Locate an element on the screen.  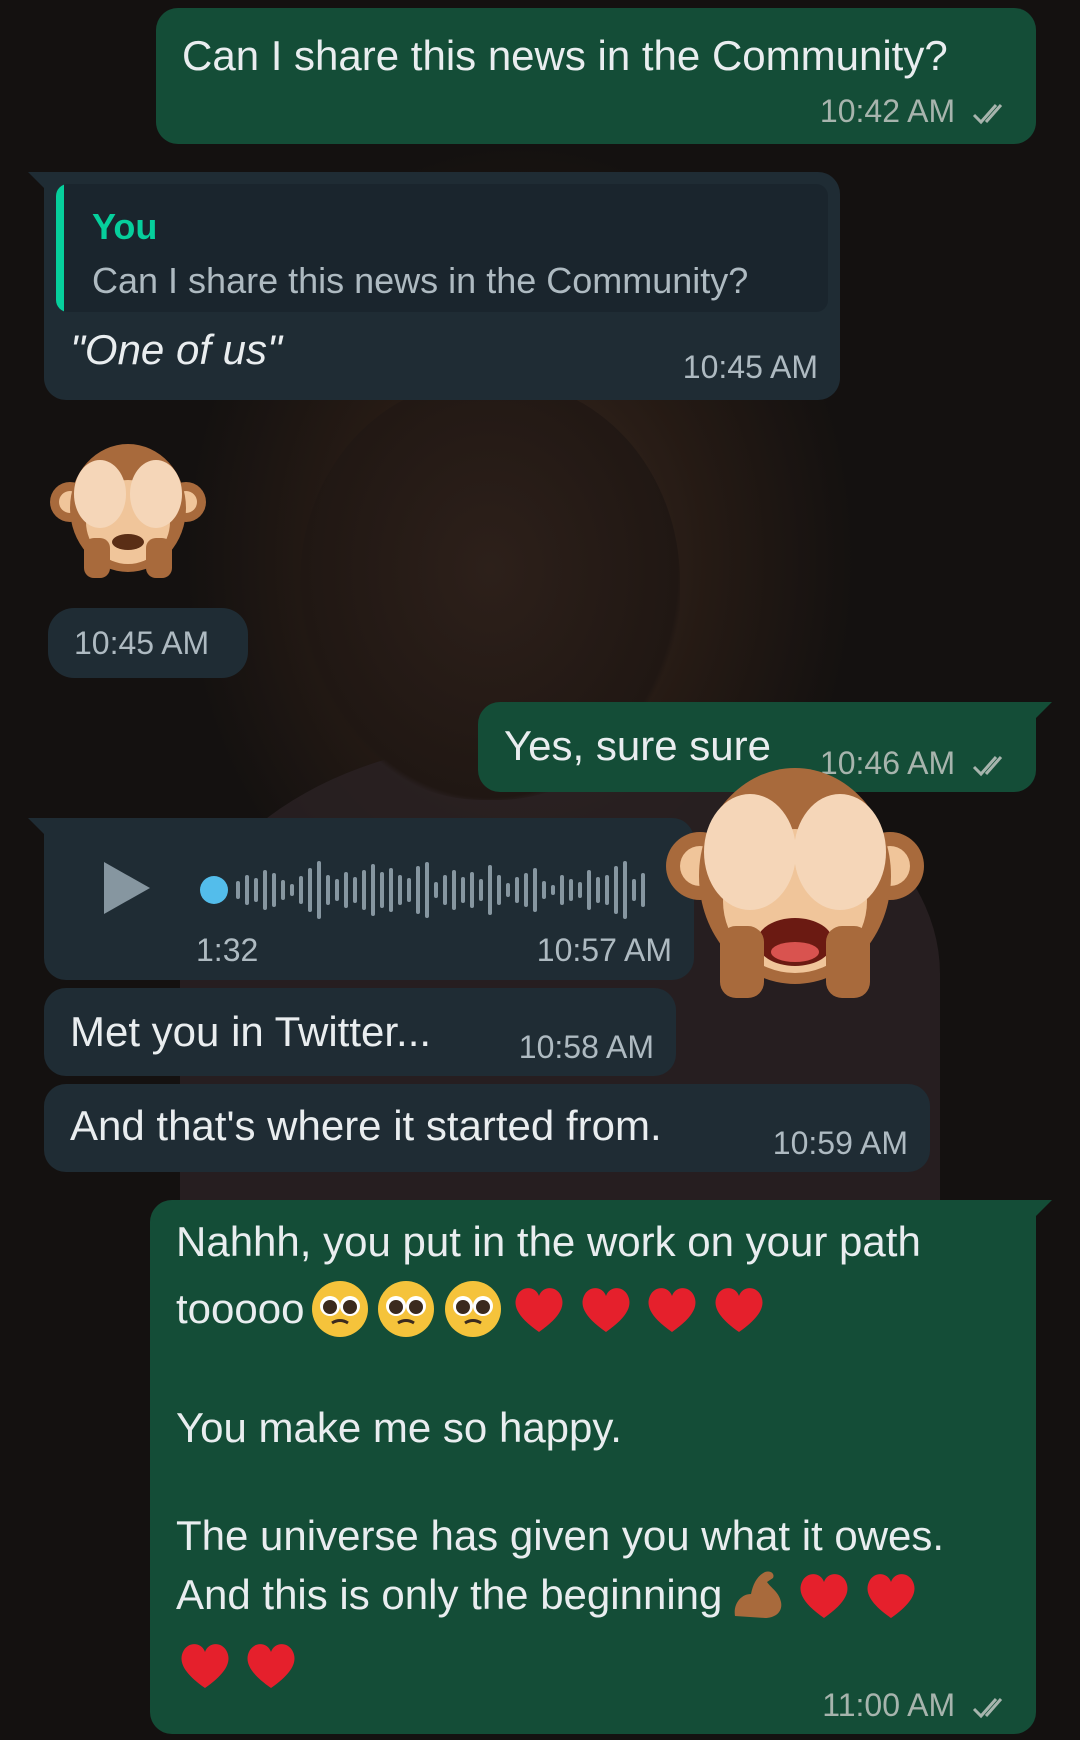
voice-waveform is located at coordinates (435, 890).